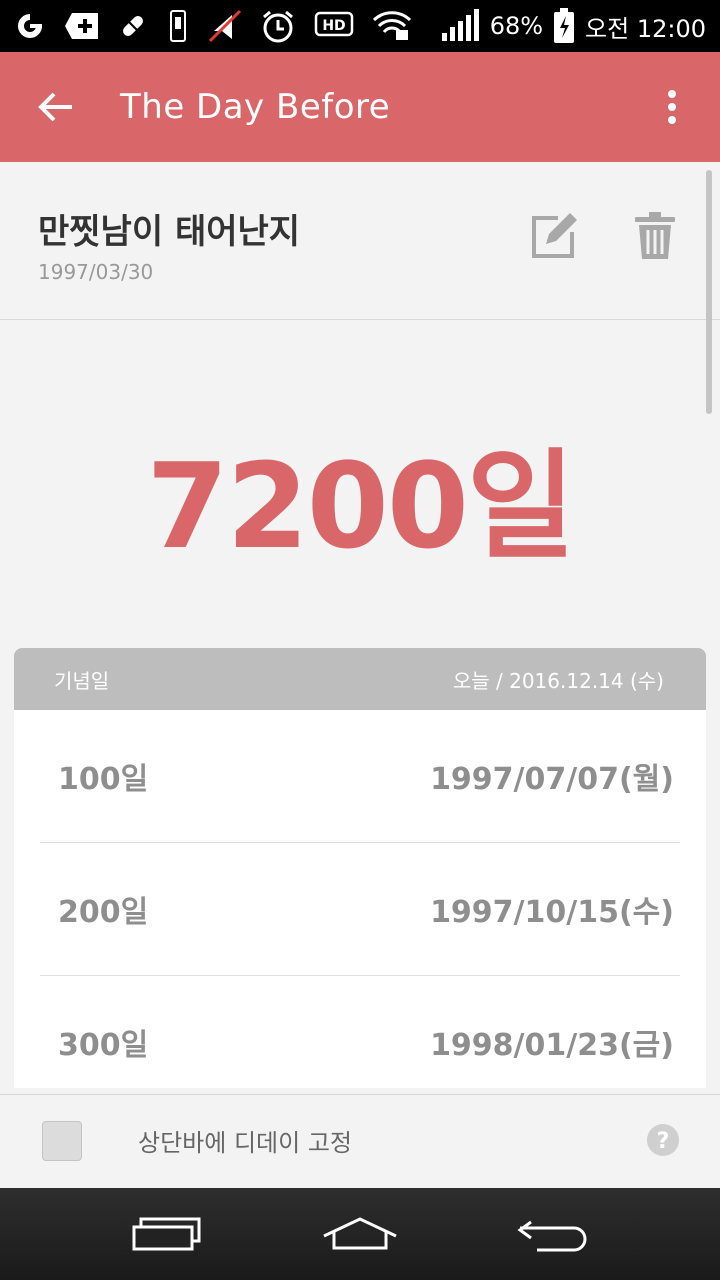  Describe the element at coordinates (552, 912) in the screenshot. I see `row-date: 1997/10/15(수)` at that location.